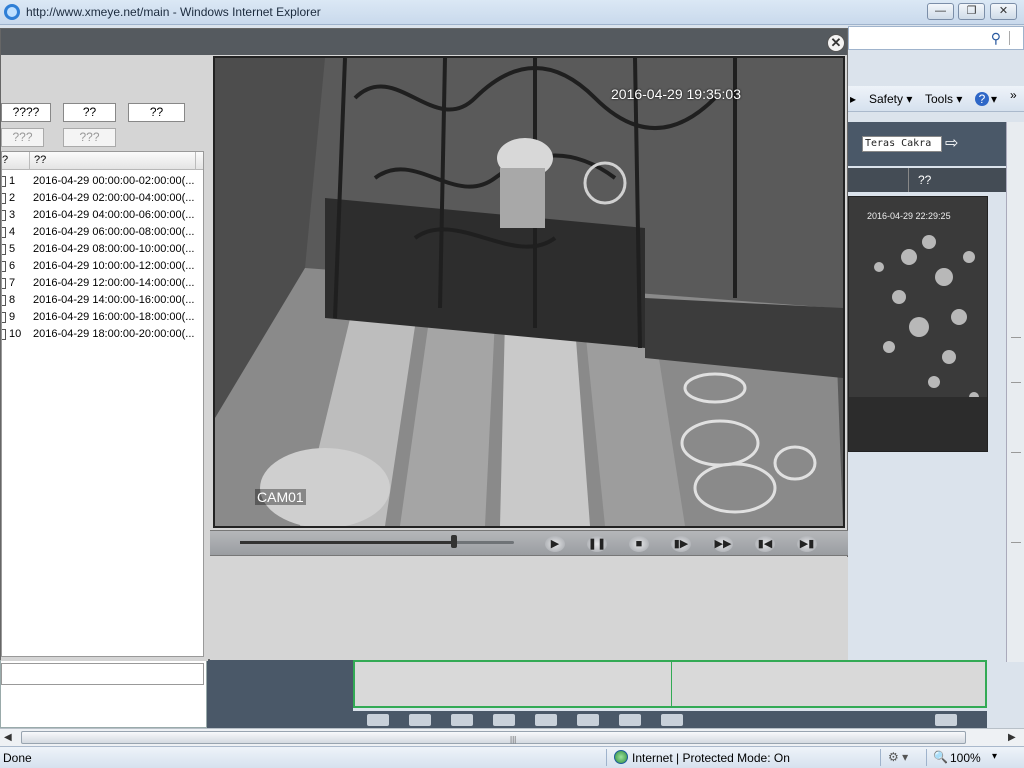  What do you see at coordinates (504, 720) in the screenshot?
I see `snapshot-icon` at bounding box center [504, 720].